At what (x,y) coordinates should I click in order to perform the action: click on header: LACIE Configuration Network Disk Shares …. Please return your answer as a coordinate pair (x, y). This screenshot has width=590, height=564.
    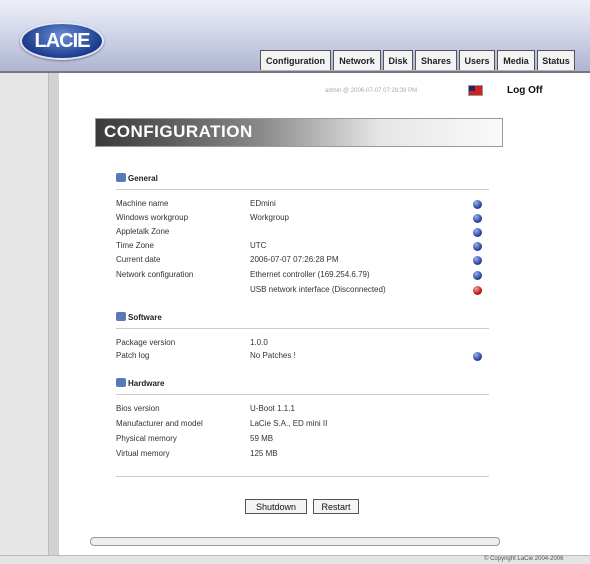
    Looking at the image, I should click on (295, 36).